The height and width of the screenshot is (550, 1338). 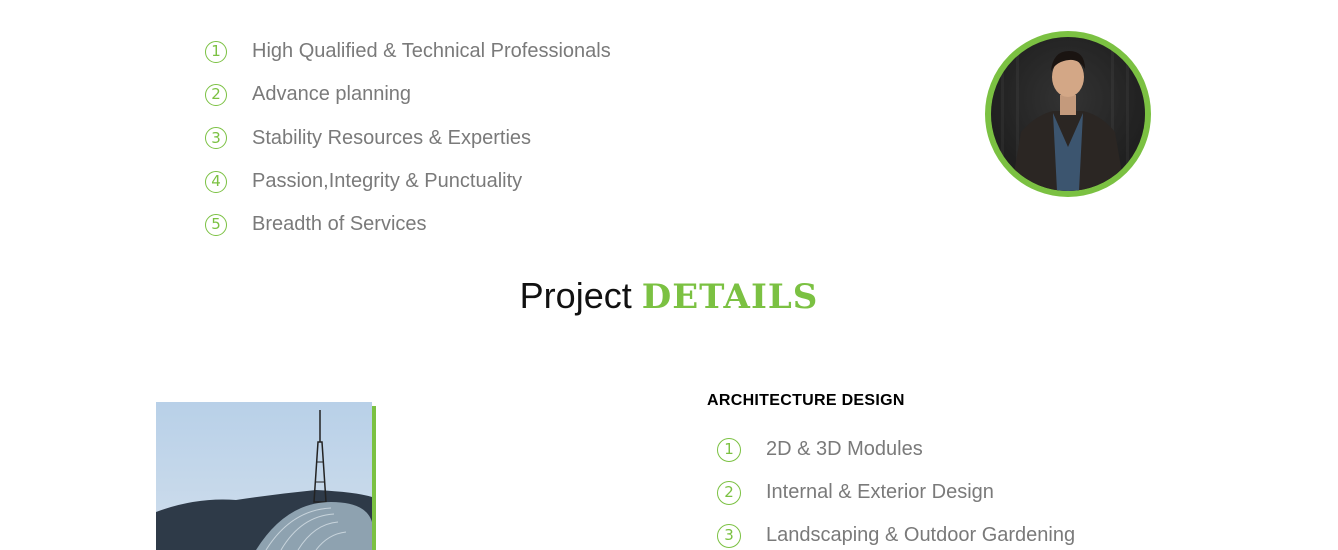 What do you see at coordinates (216, 224) in the screenshot?
I see `circled-number-icon: 5` at bounding box center [216, 224].